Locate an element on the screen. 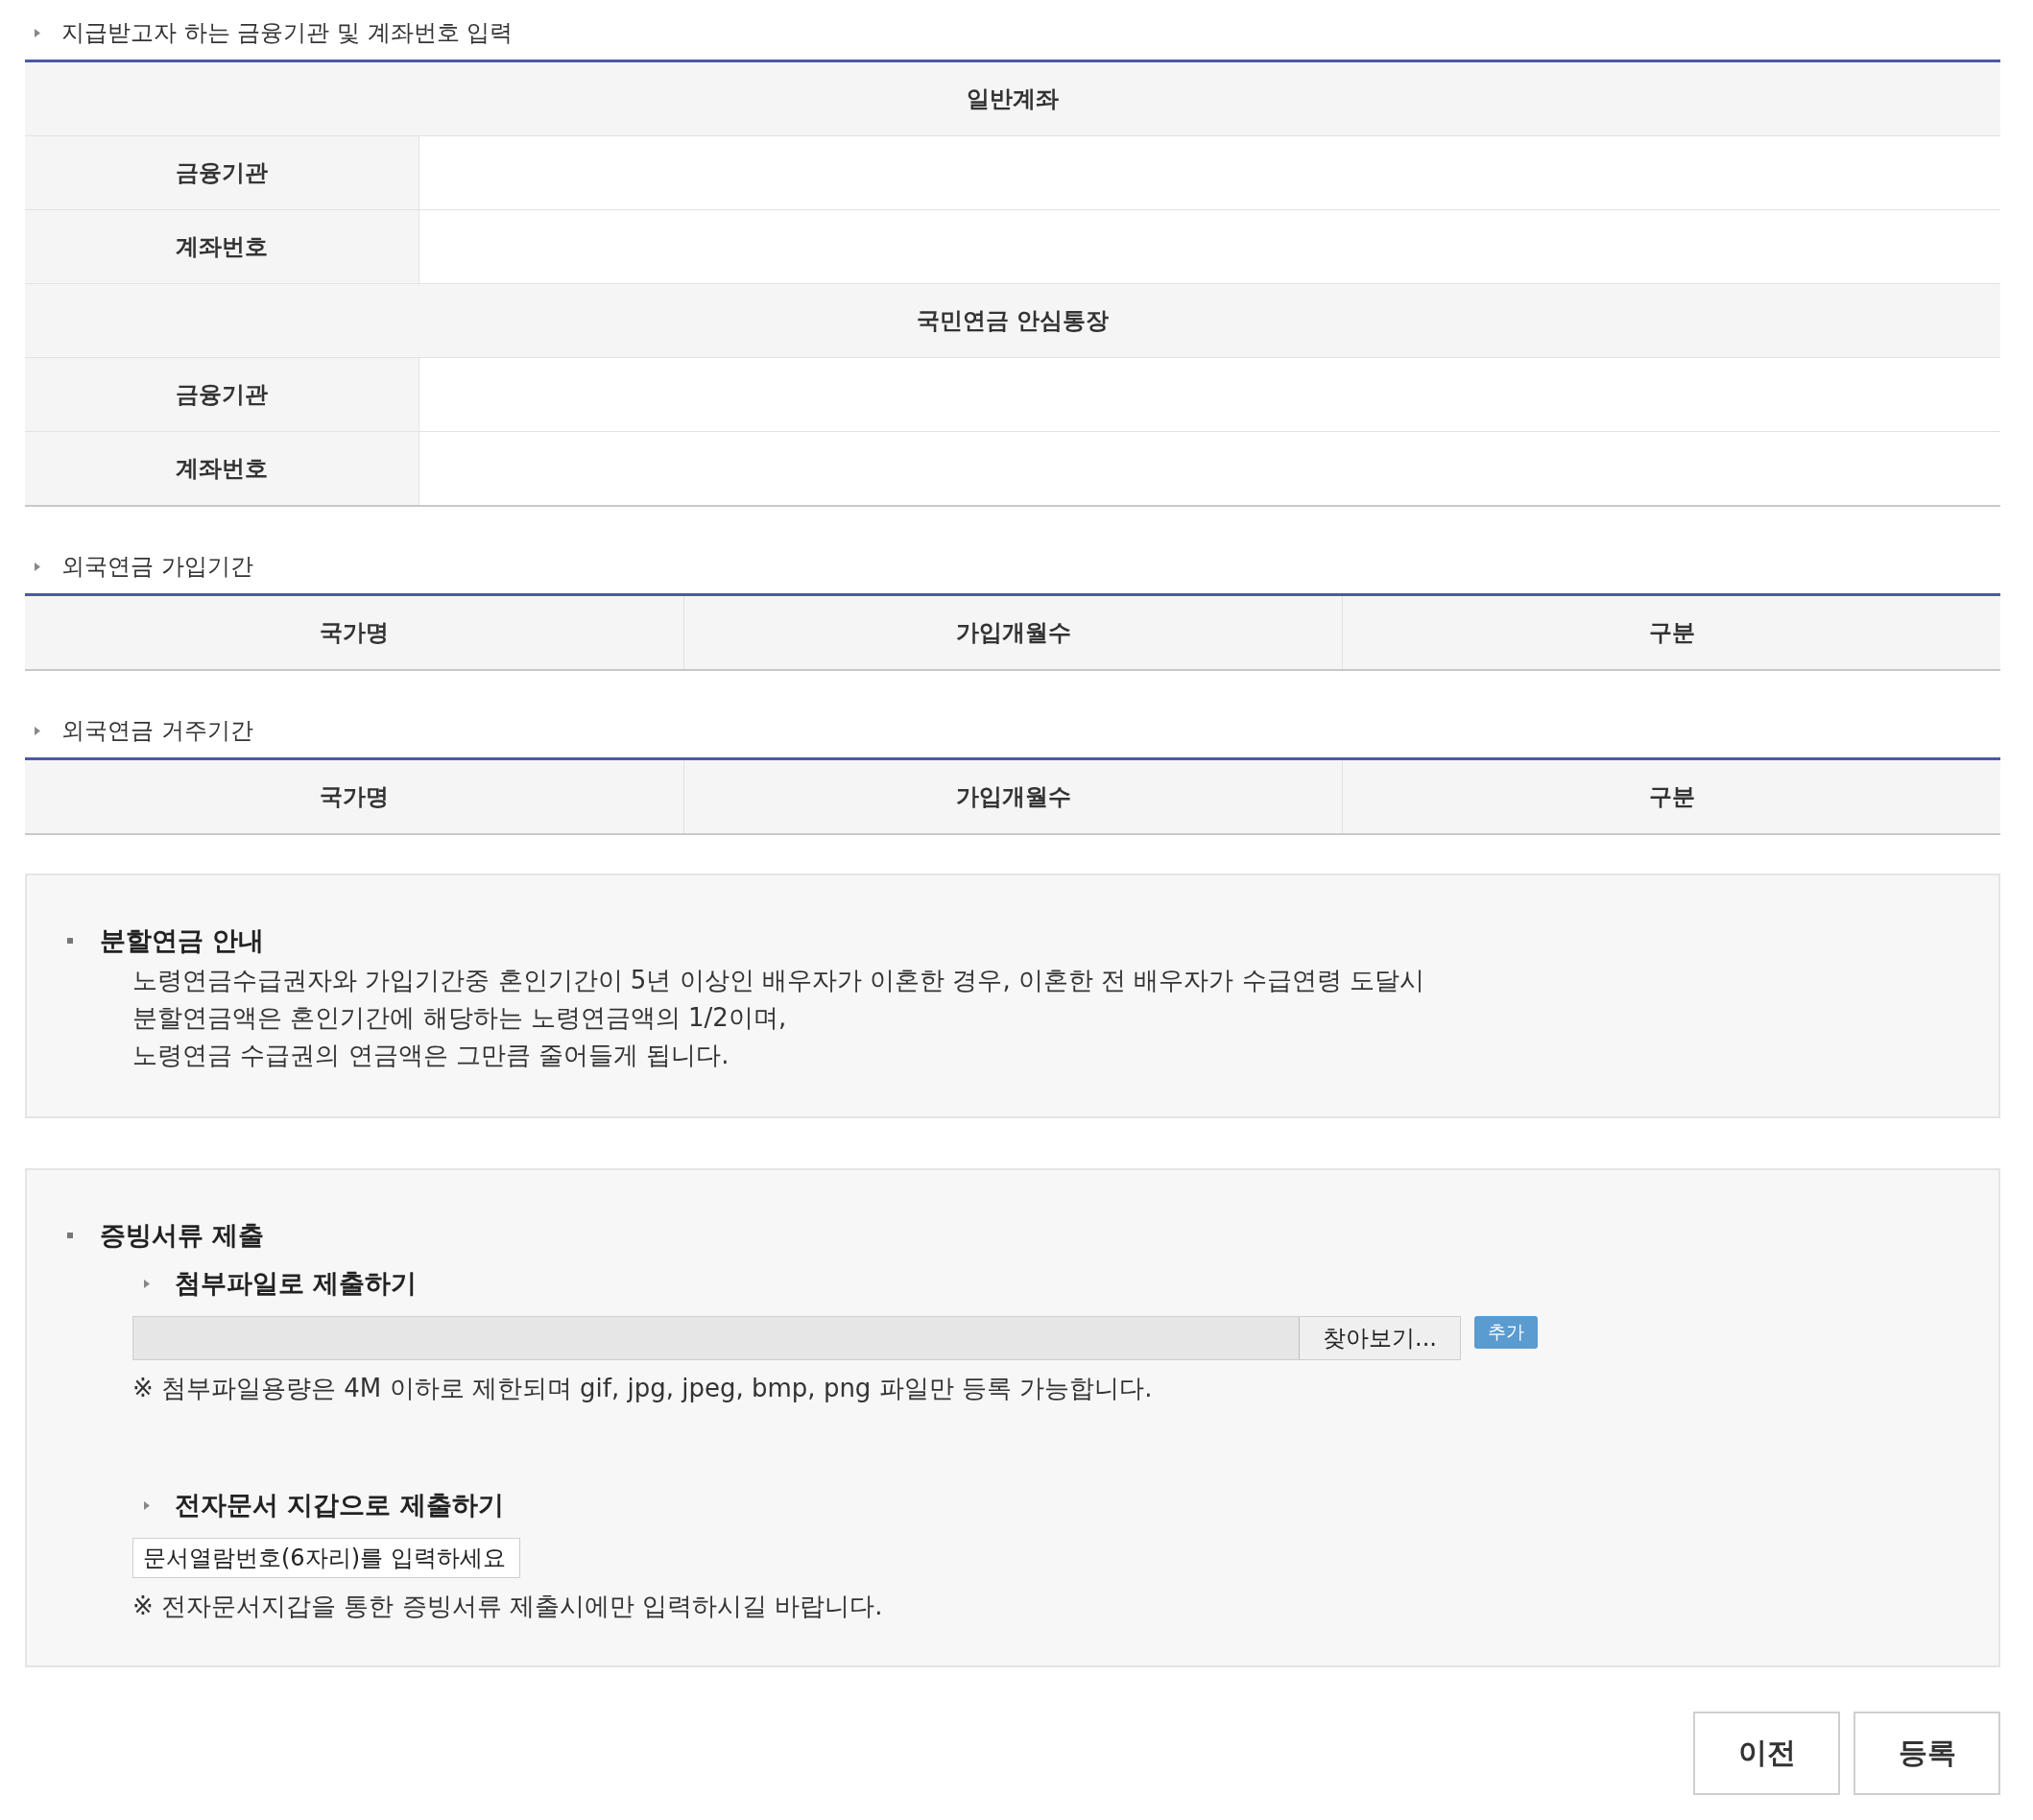 This screenshot has height=1820, width=2033. notice-text: 분할연금액은 혼인기간에 해당하는 노령연금액의 1/2이며, is located at coordinates (460, 1018).